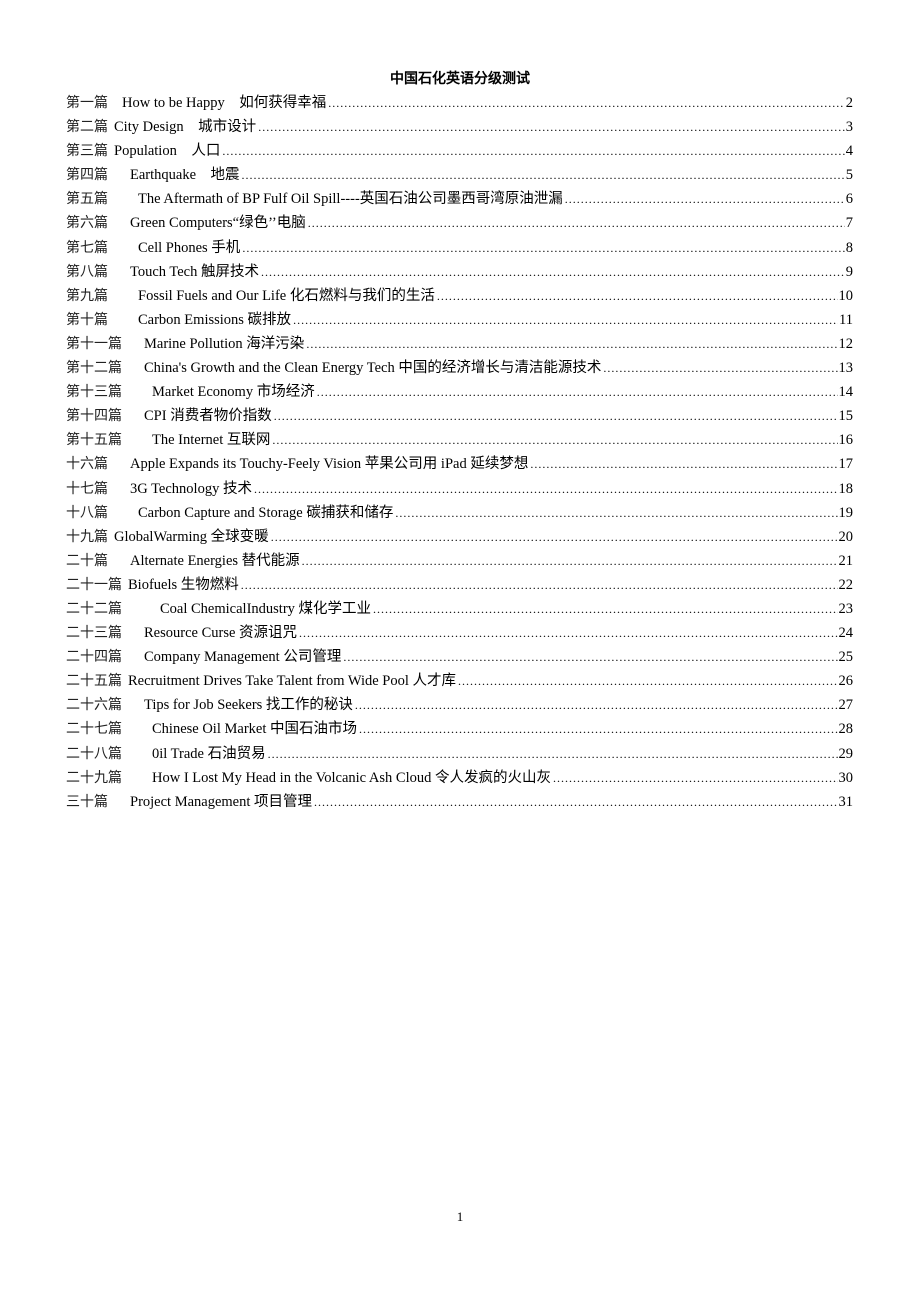  Describe the element at coordinates (87, 295) in the screenshot. I see `toc-entry-number: 第九篇` at that location.